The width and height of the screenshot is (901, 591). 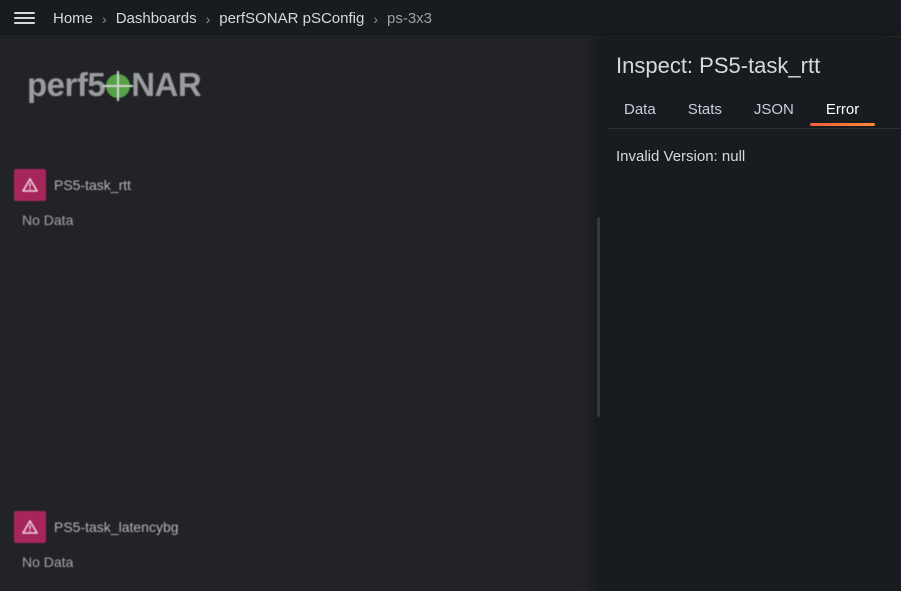 I want to click on hamburger-menu-icon, so click(x=24, y=18).